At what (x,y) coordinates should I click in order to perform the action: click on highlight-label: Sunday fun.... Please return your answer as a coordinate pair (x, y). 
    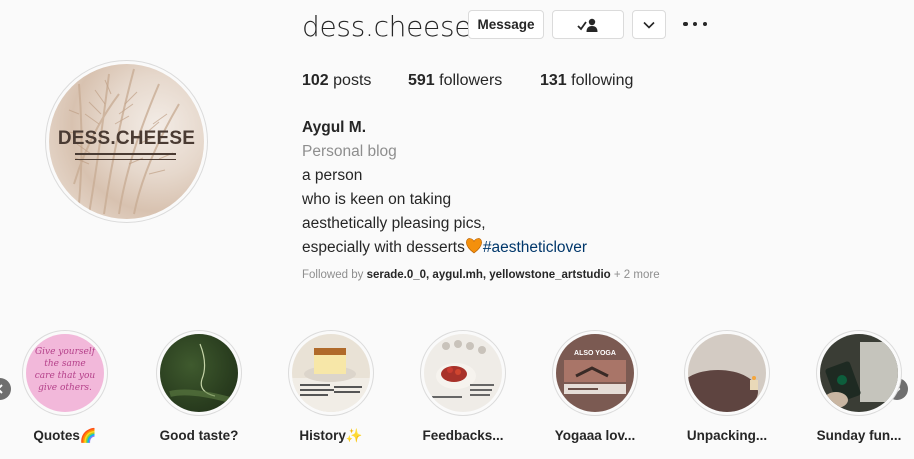
    Looking at the image, I should click on (859, 435).